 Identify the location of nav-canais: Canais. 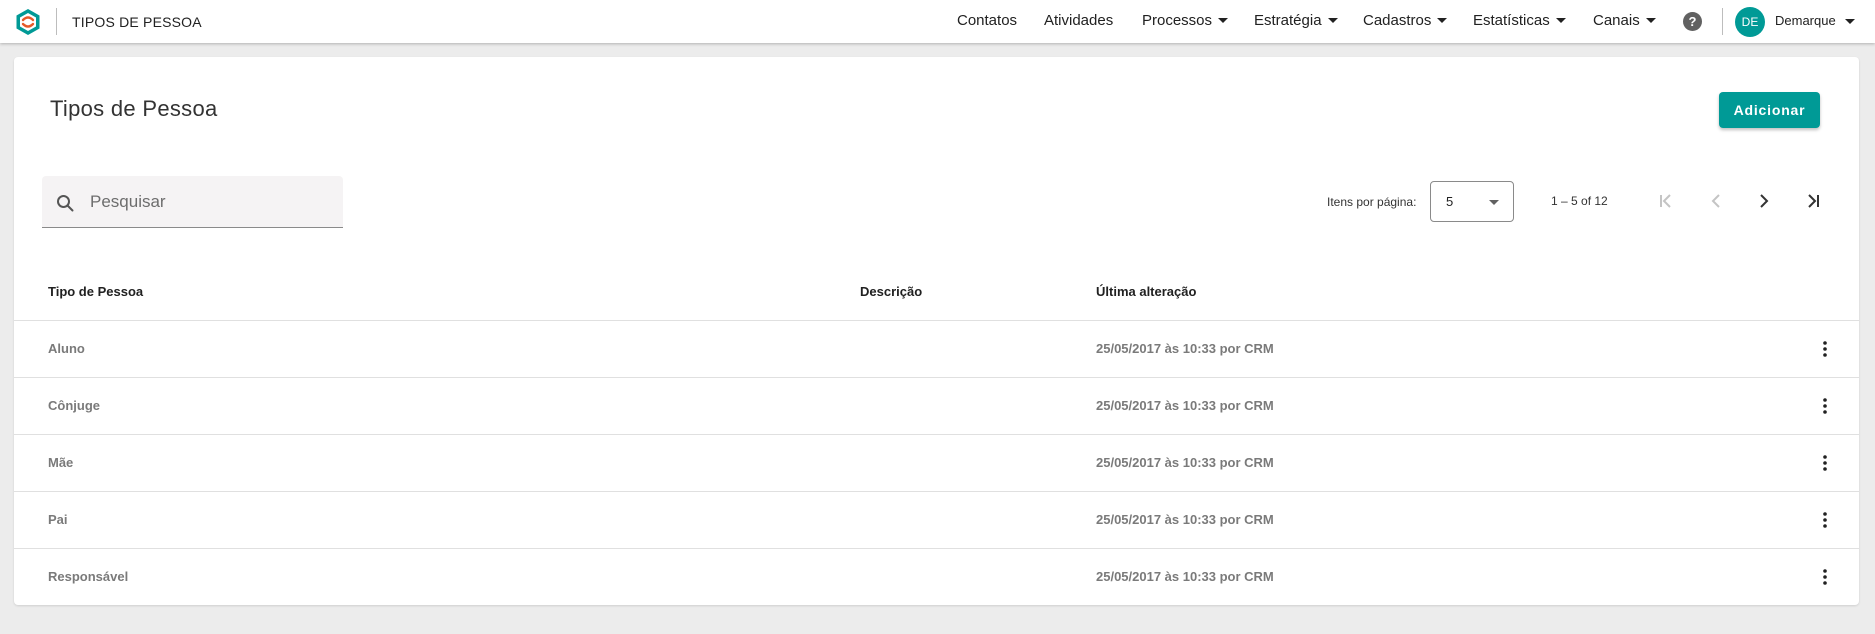
(1624, 20).